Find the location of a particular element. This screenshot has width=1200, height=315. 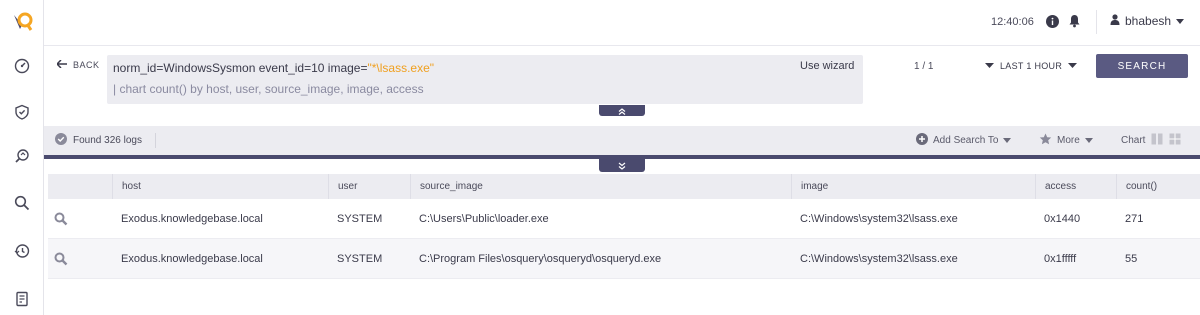

back-button: BACK is located at coordinates (77, 64).